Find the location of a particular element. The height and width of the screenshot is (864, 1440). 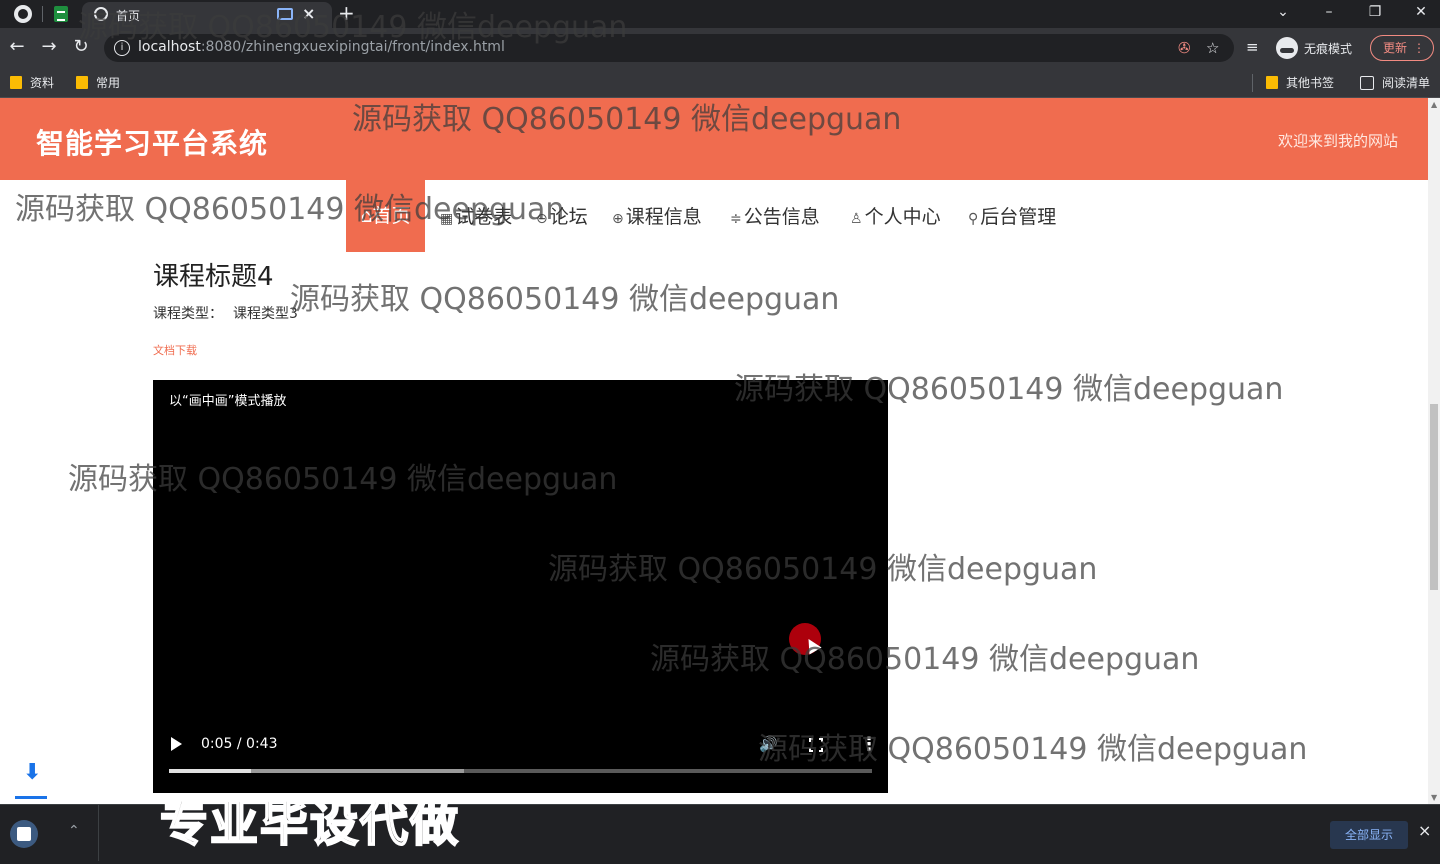

nav-exam: ▦ 试卷表 is located at coordinates (476, 215).